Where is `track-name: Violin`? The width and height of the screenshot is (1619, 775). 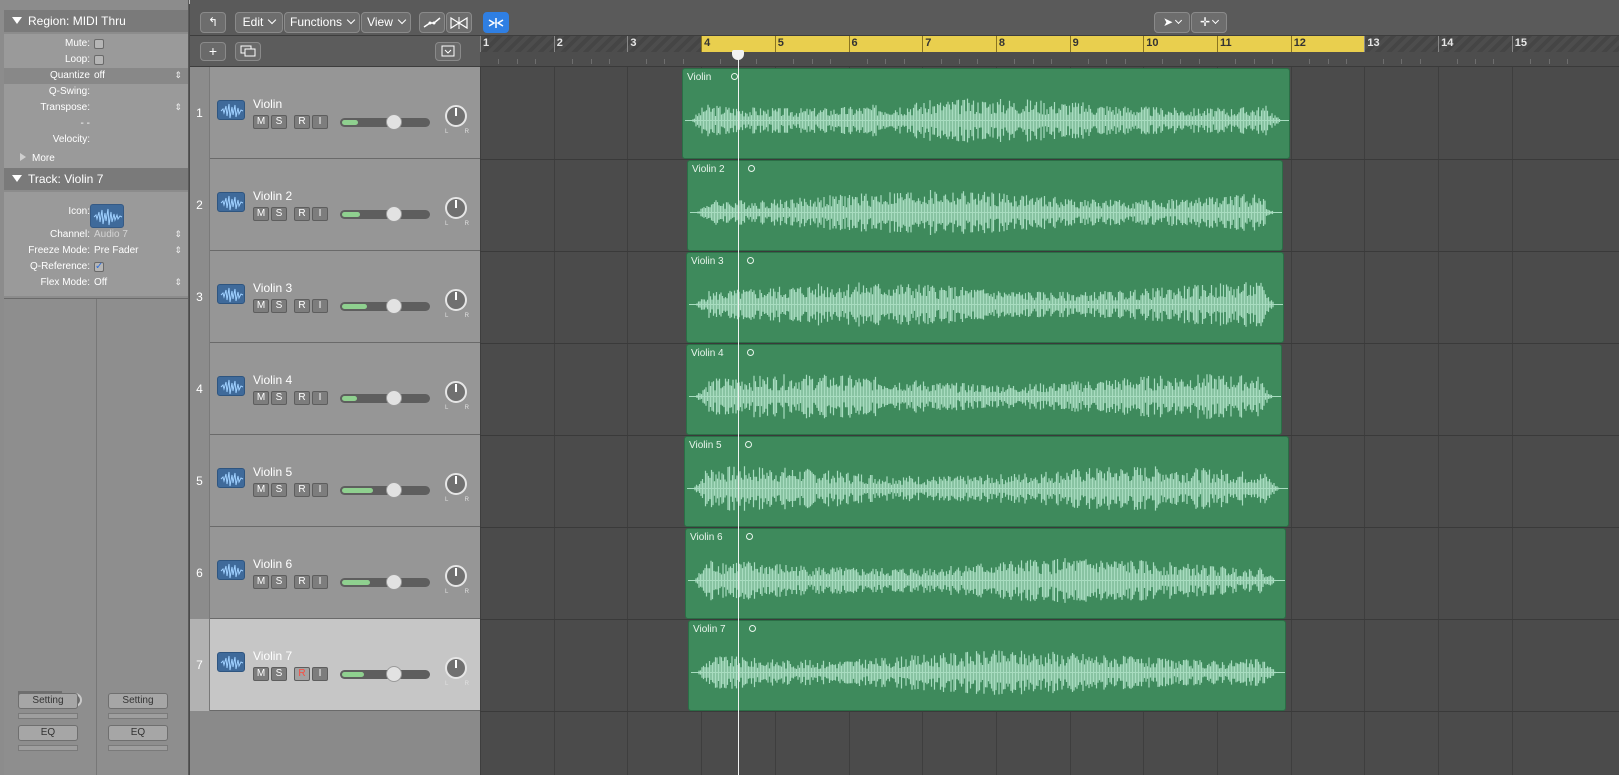
track-name: Violin is located at coordinates (267, 104).